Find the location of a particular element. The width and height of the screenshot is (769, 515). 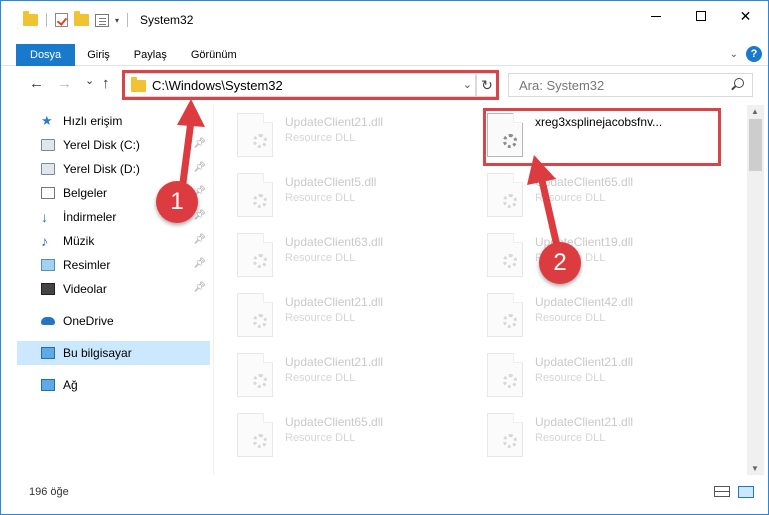

annotation-arrows is located at coordinates (369, 174).